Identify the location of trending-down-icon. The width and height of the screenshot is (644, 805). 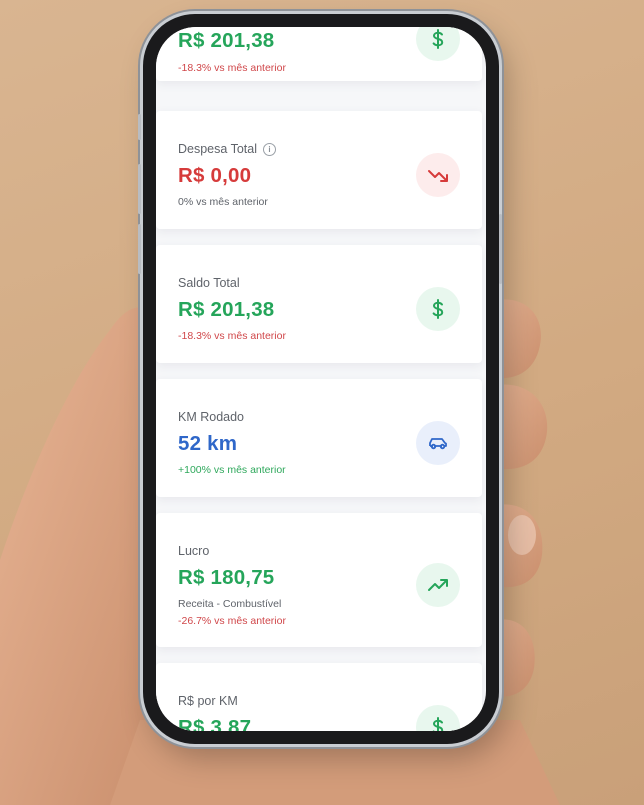
(438, 175).